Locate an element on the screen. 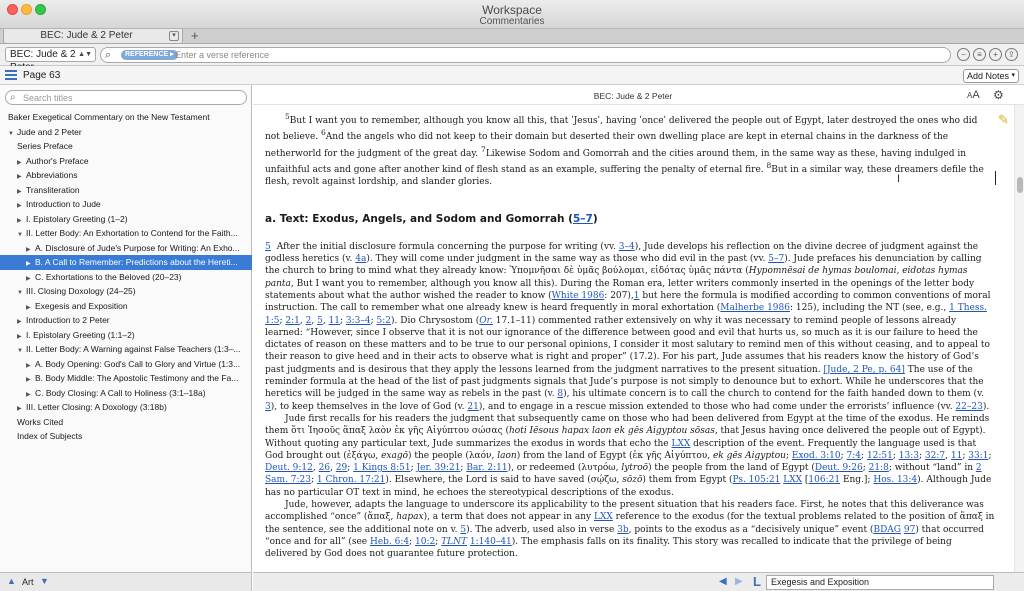  reference-link: Malherbe 1986 is located at coordinates (755, 308).